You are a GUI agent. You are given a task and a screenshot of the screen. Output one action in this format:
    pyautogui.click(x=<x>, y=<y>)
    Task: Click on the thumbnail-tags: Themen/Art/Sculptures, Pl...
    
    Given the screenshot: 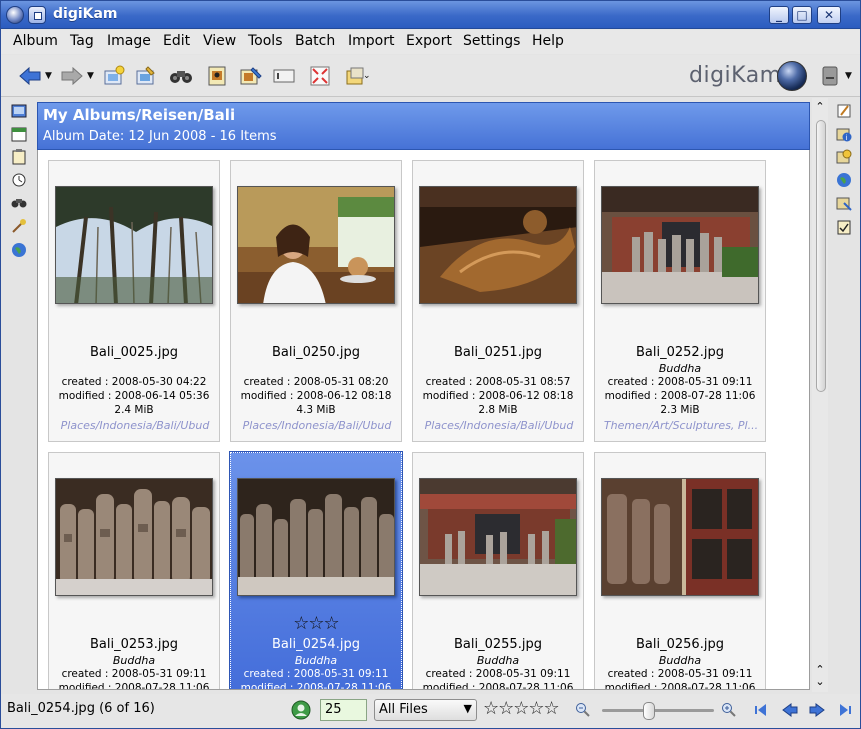 What is the action you would take?
    pyautogui.click(x=681, y=425)
    